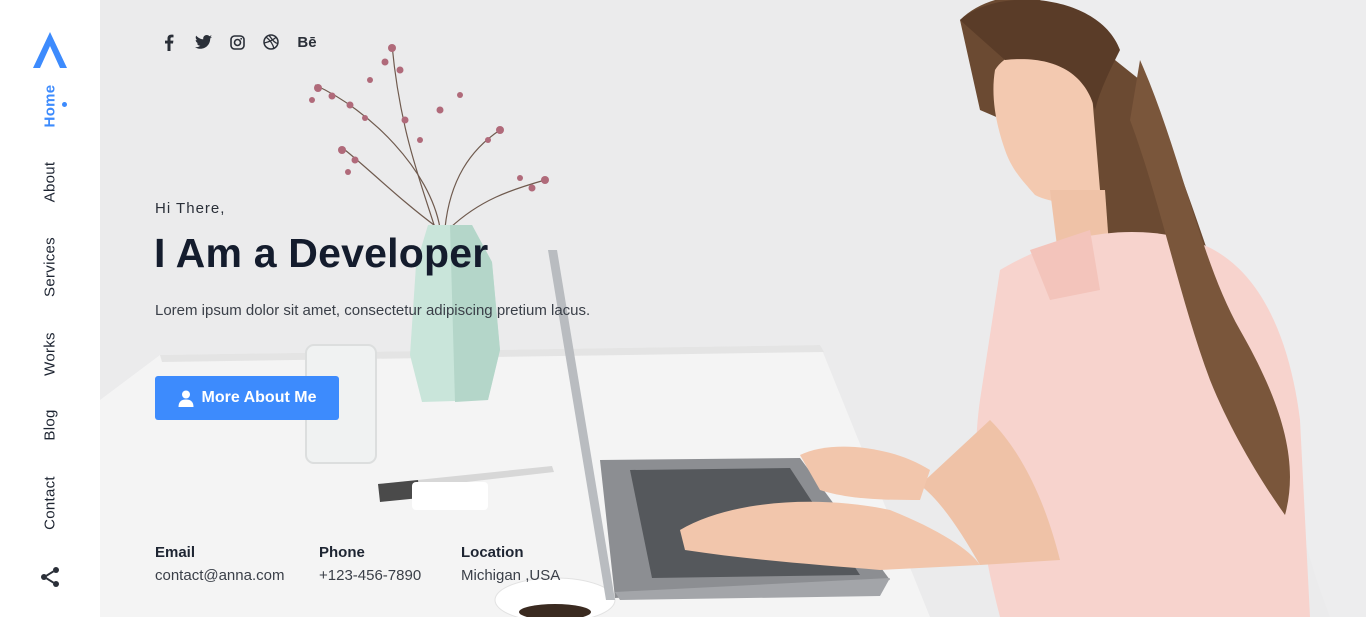 The image size is (1366, 617). Describe the element at coordinates (370, 575) in the screenshot. I see `contact-phone-value: +123-456-7890` at that location.